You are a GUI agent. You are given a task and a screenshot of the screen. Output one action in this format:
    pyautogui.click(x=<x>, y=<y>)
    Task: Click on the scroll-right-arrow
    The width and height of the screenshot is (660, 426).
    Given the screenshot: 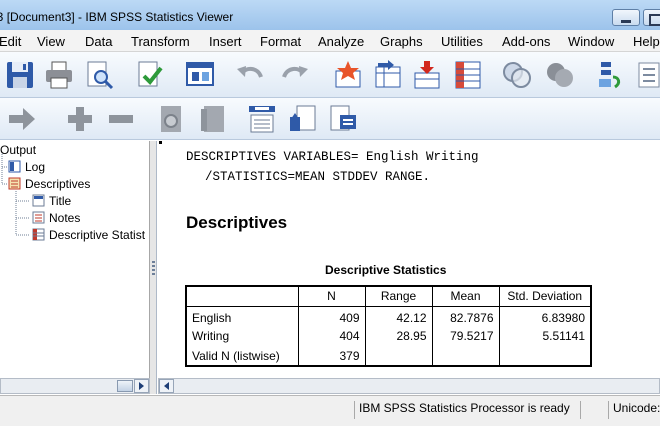 What is the action you would take?
    pyautogui.click(x=141, y=386)
    